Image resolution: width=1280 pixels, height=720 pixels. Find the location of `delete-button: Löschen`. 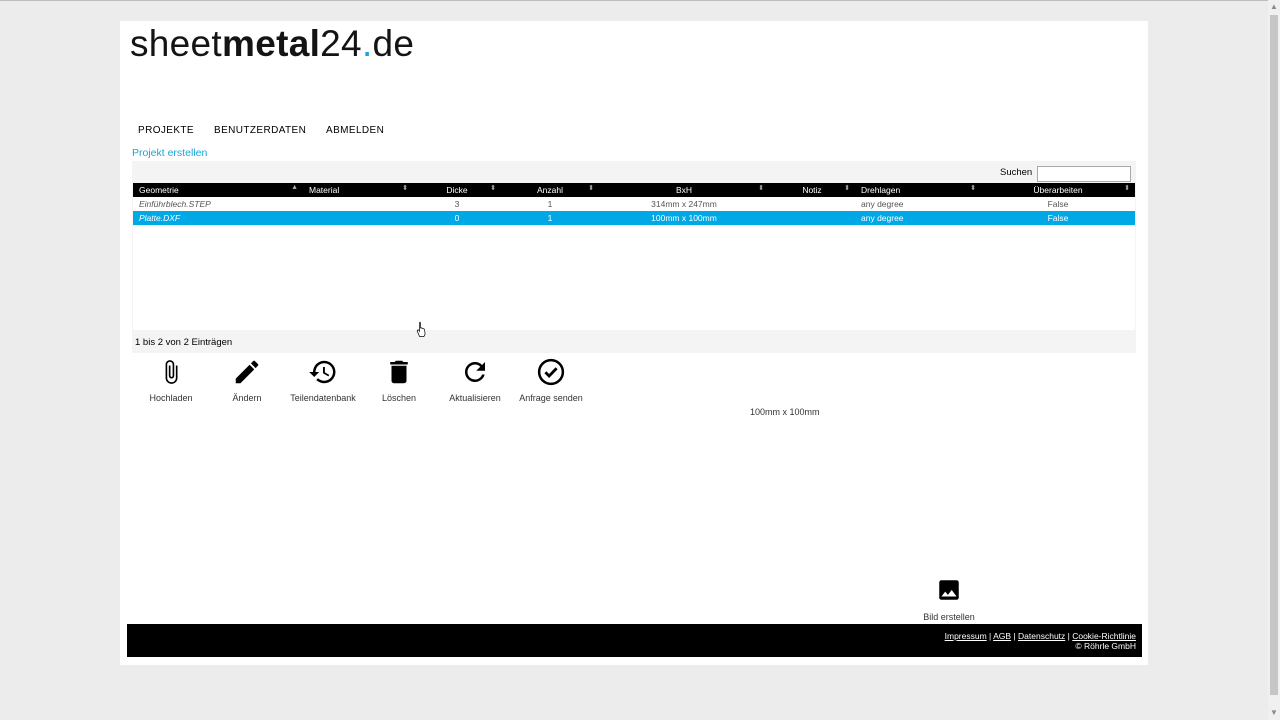

delete-button: Löschen is located at coordinates (399, 380).